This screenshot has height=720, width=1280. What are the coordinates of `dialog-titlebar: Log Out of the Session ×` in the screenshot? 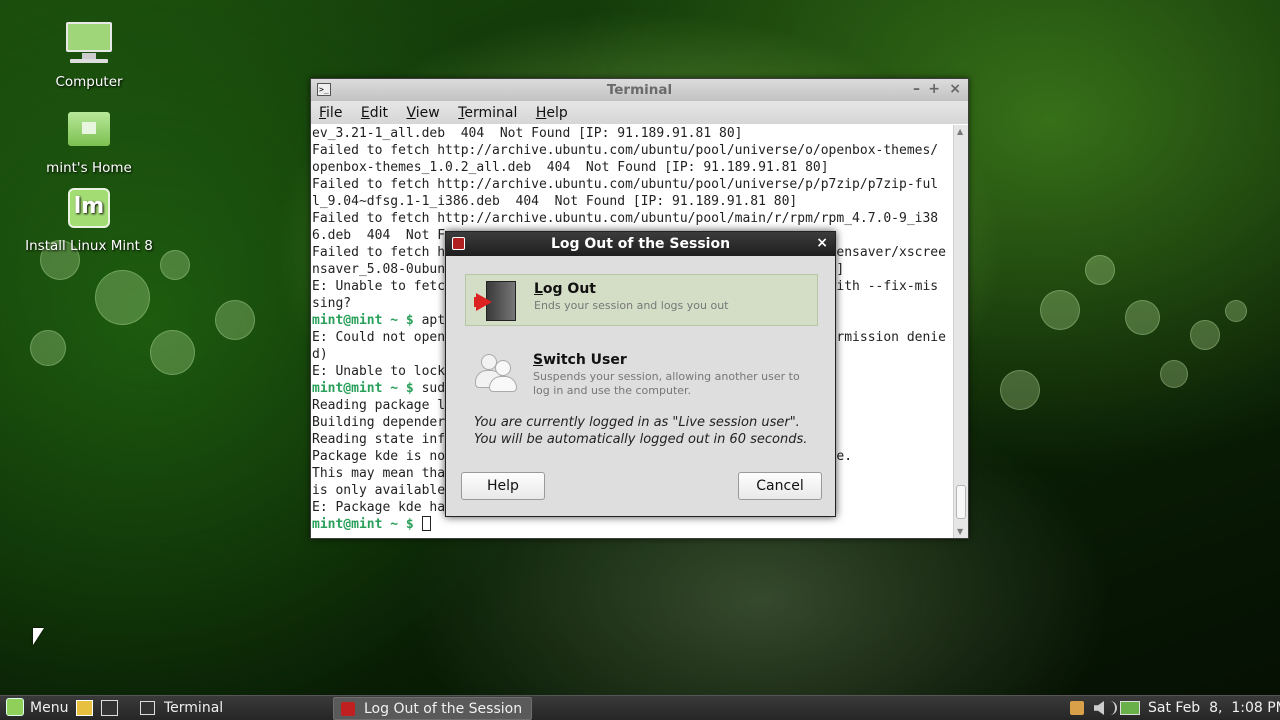 It's located at (640, 244).